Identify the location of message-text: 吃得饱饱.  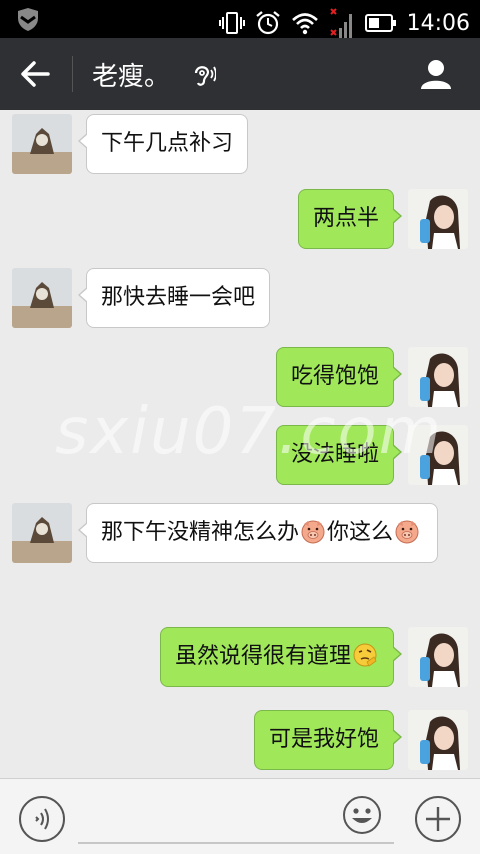
(334, 376).